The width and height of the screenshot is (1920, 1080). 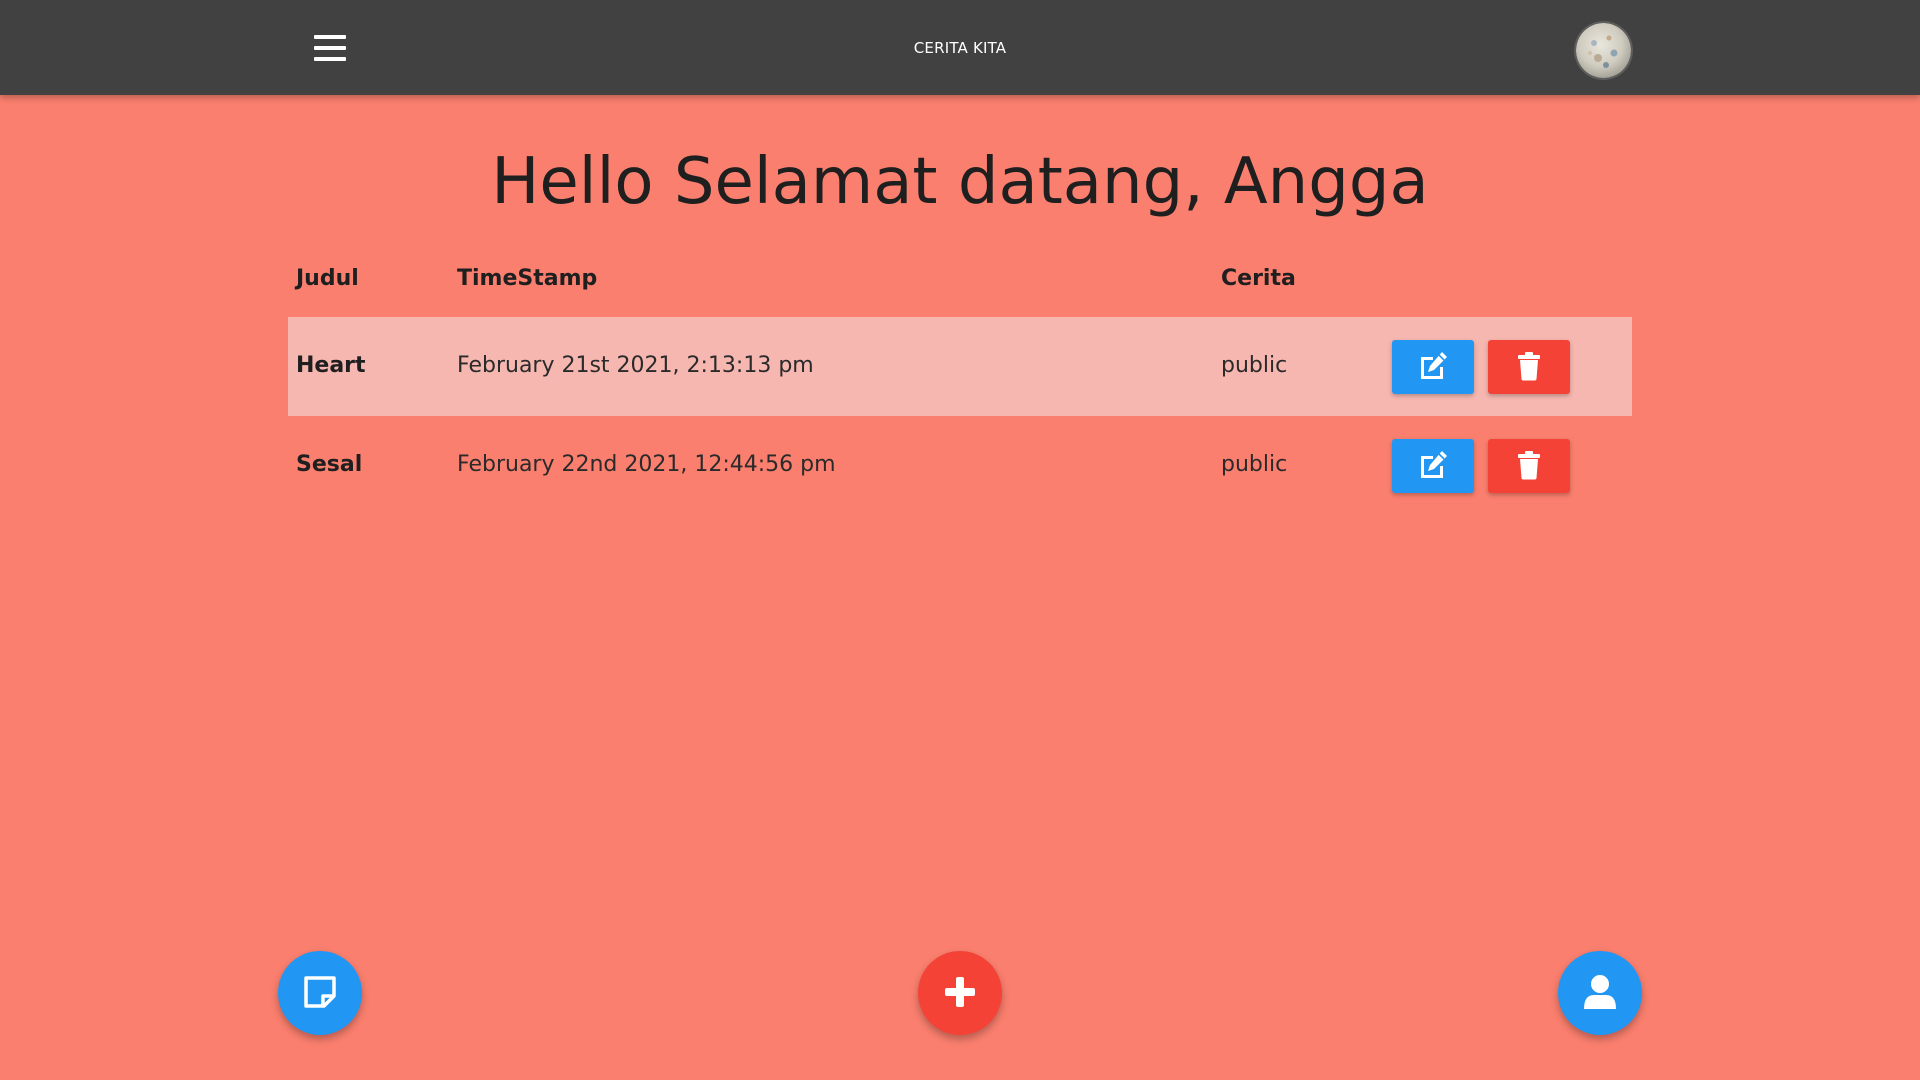 I want to click on plus-icon, so click(x=960, y=993).